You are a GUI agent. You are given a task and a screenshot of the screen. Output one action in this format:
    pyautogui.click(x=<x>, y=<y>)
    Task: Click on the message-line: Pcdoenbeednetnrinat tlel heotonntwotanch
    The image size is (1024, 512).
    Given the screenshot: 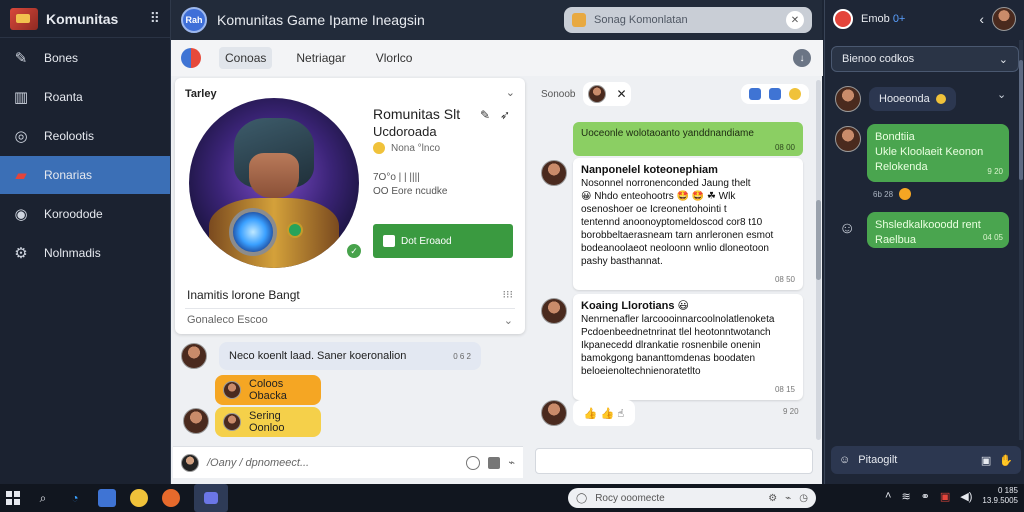 What is the action you would take?
    pyautogui.click(x=676, y=332)
    